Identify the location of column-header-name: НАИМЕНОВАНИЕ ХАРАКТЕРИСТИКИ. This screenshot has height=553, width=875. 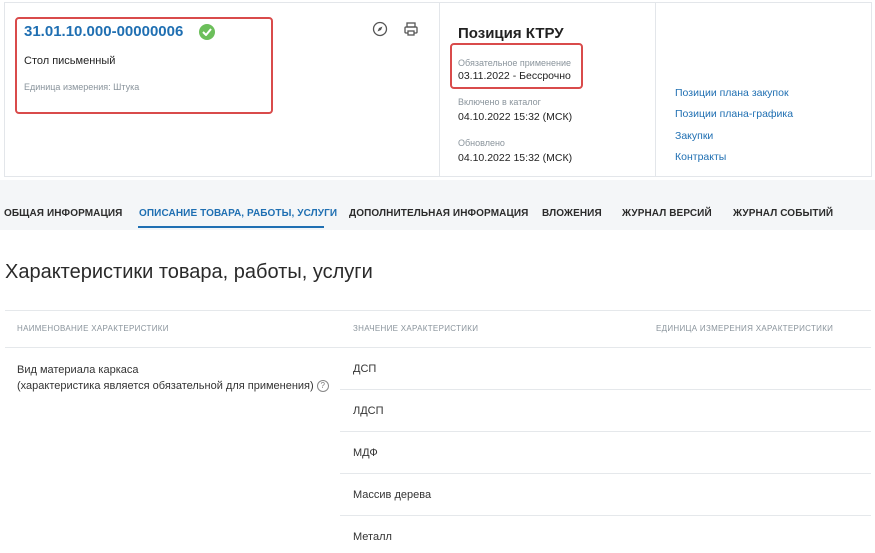
(93, 328).